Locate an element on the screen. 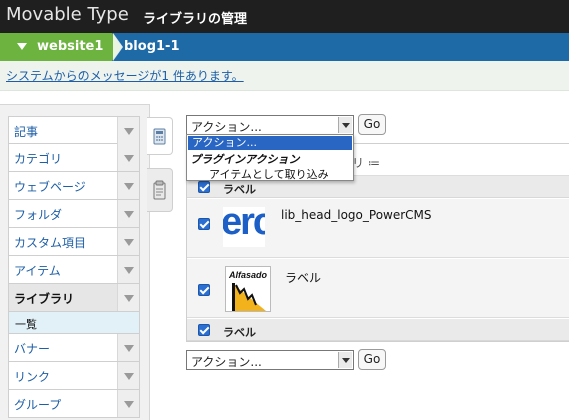 This screenshot has height=420, width=569. breadcrumb-separator is located at coordinates (118, 47).